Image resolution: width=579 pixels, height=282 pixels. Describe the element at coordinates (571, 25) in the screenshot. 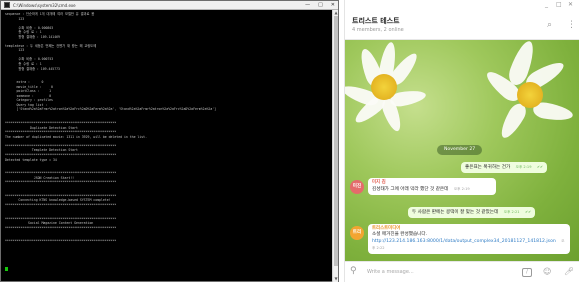

I see `more-vertical-icon: ⋮` at that location.